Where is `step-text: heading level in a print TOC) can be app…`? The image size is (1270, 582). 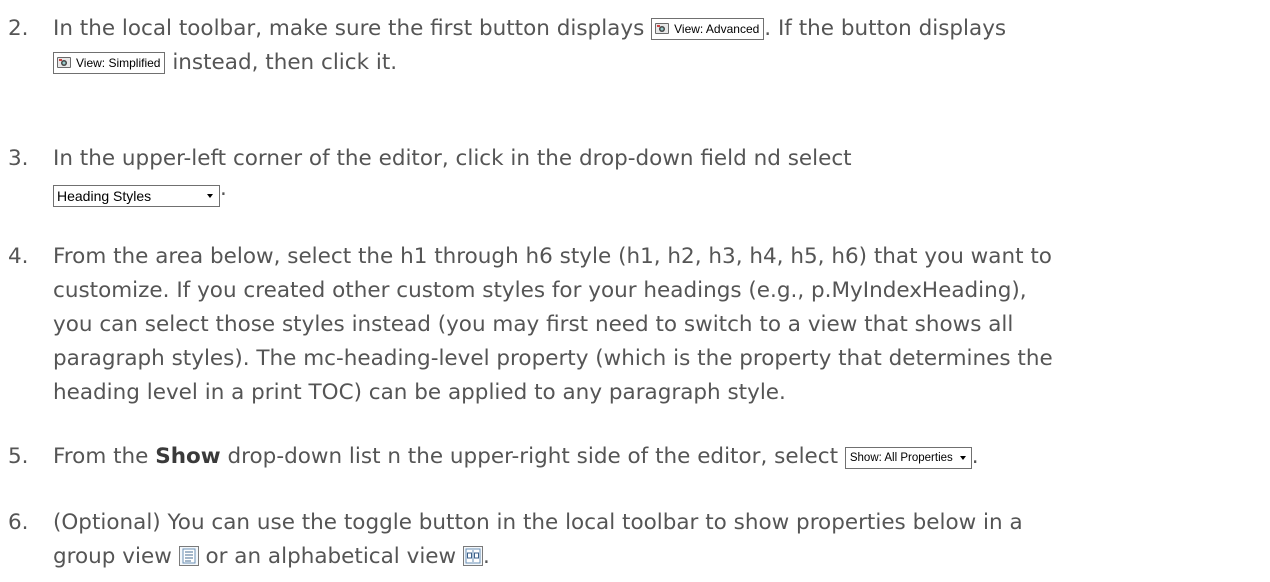 step-text: heading level in a print TOC) can be app… is located at coordinates (419, 392).